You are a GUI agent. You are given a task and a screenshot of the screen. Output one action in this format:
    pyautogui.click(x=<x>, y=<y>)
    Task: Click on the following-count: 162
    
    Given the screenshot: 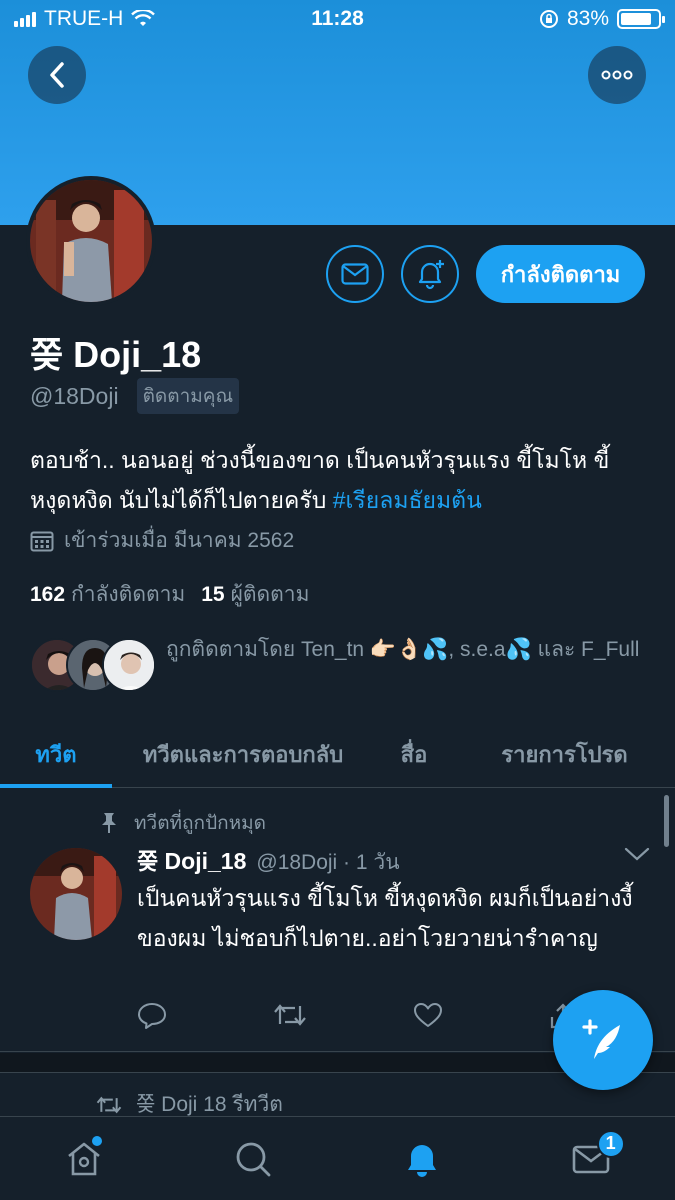 What is the action you would take?
    pyautogui.click(x=48, y=594)
    